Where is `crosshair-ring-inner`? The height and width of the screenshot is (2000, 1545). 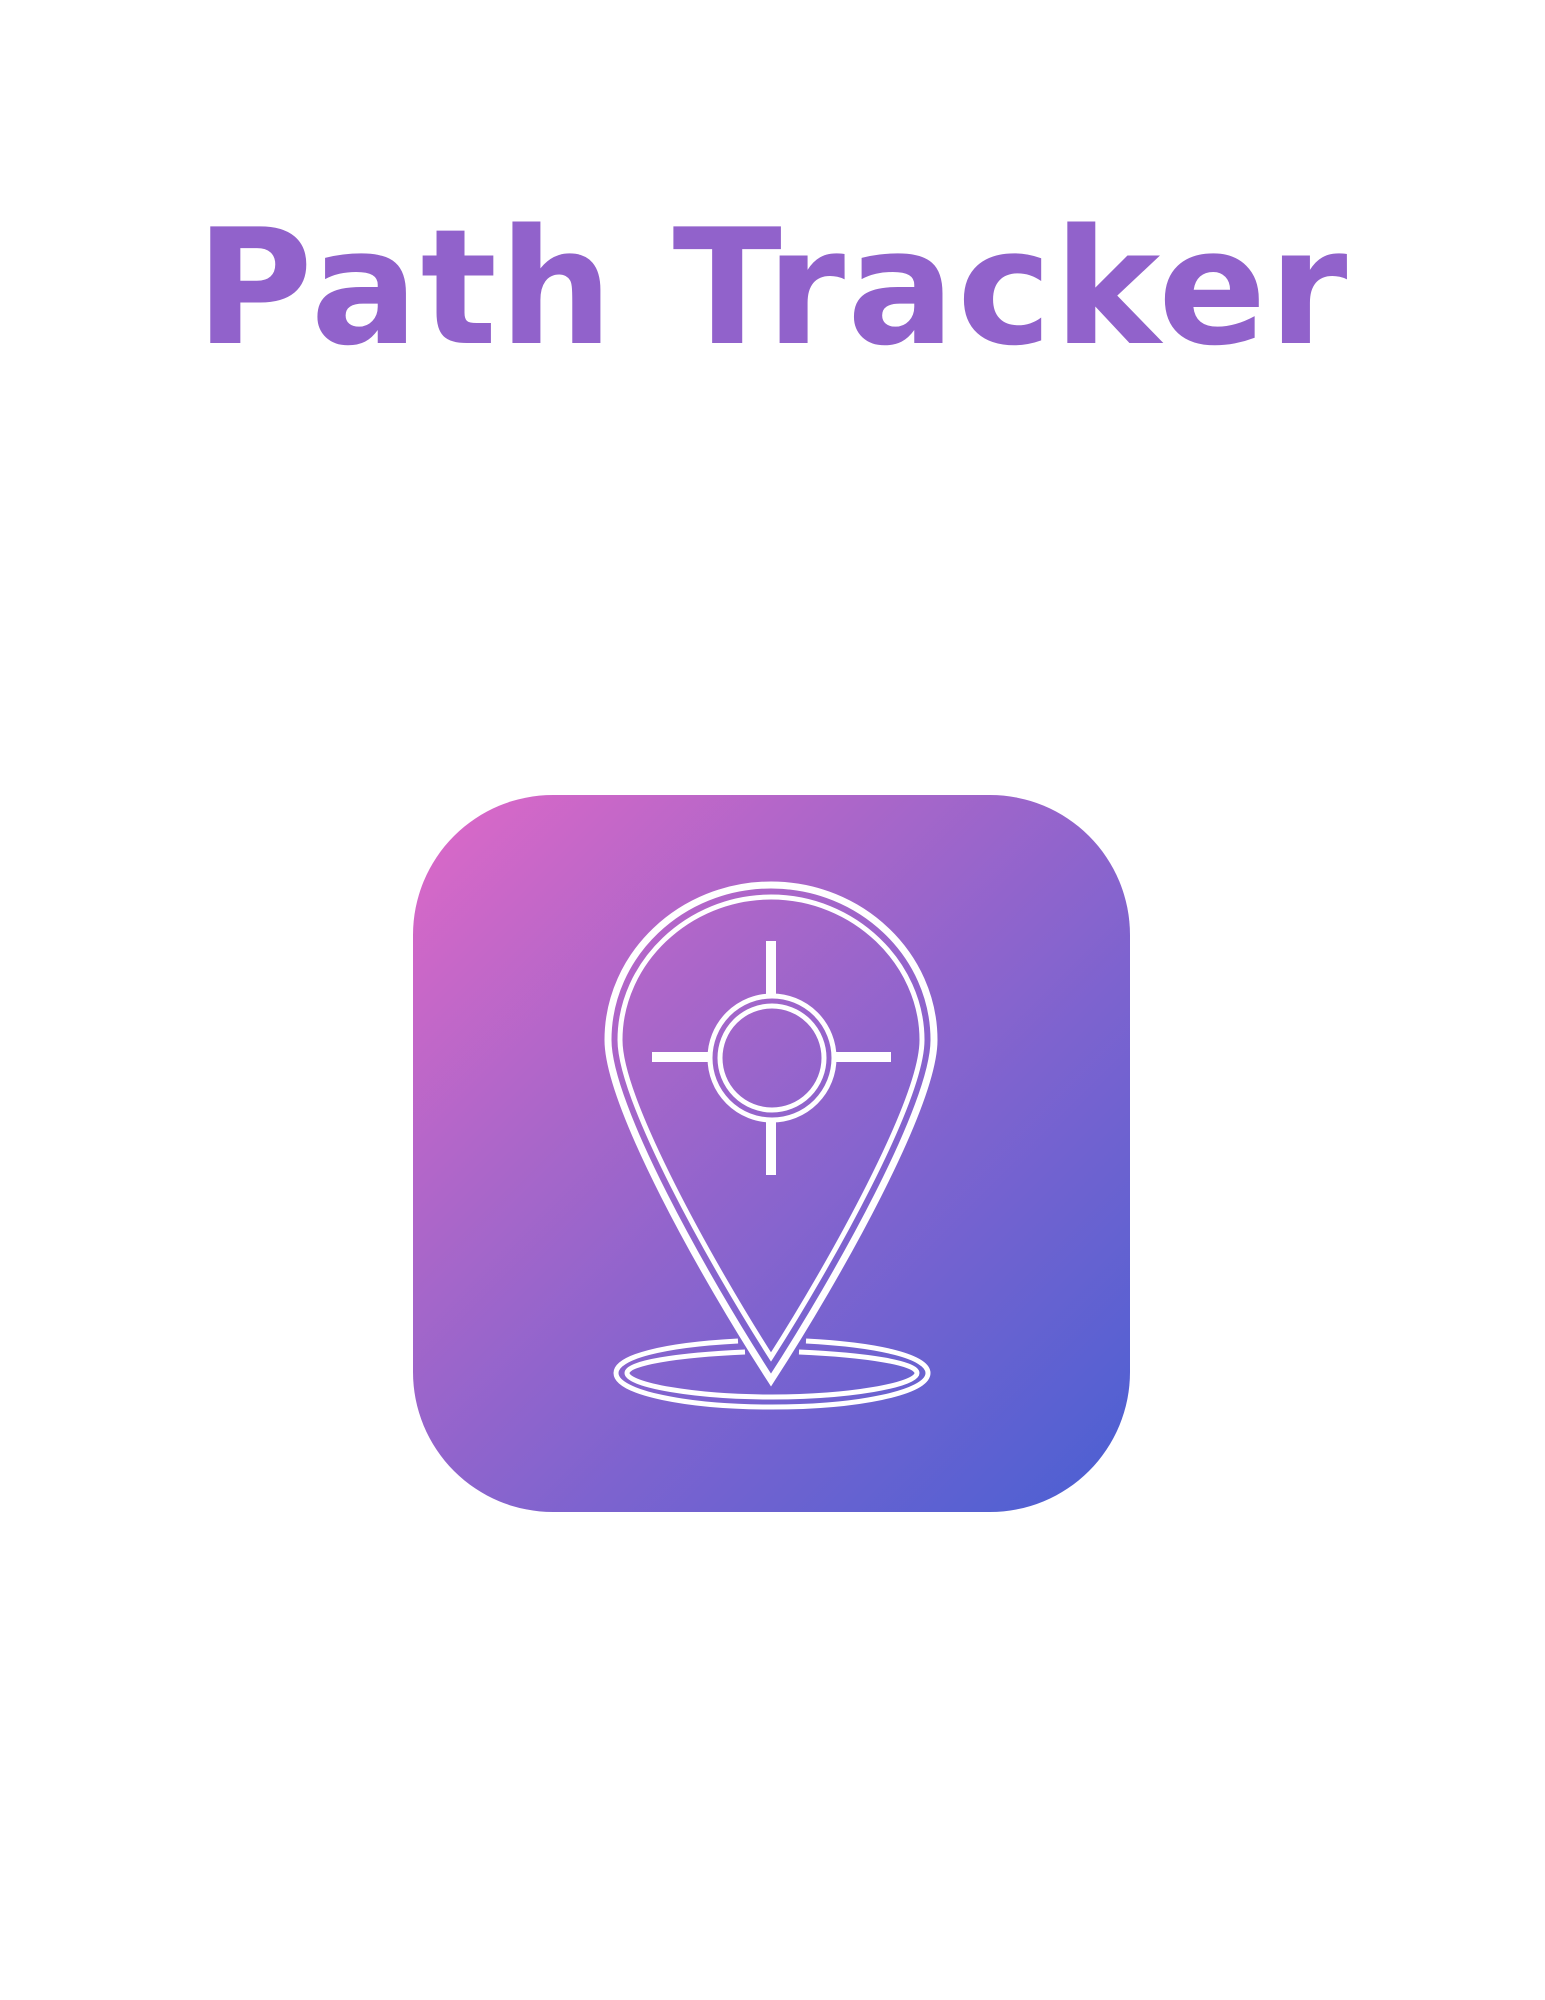 crosshair-ring-inner is located at coordinates (772, 1058).